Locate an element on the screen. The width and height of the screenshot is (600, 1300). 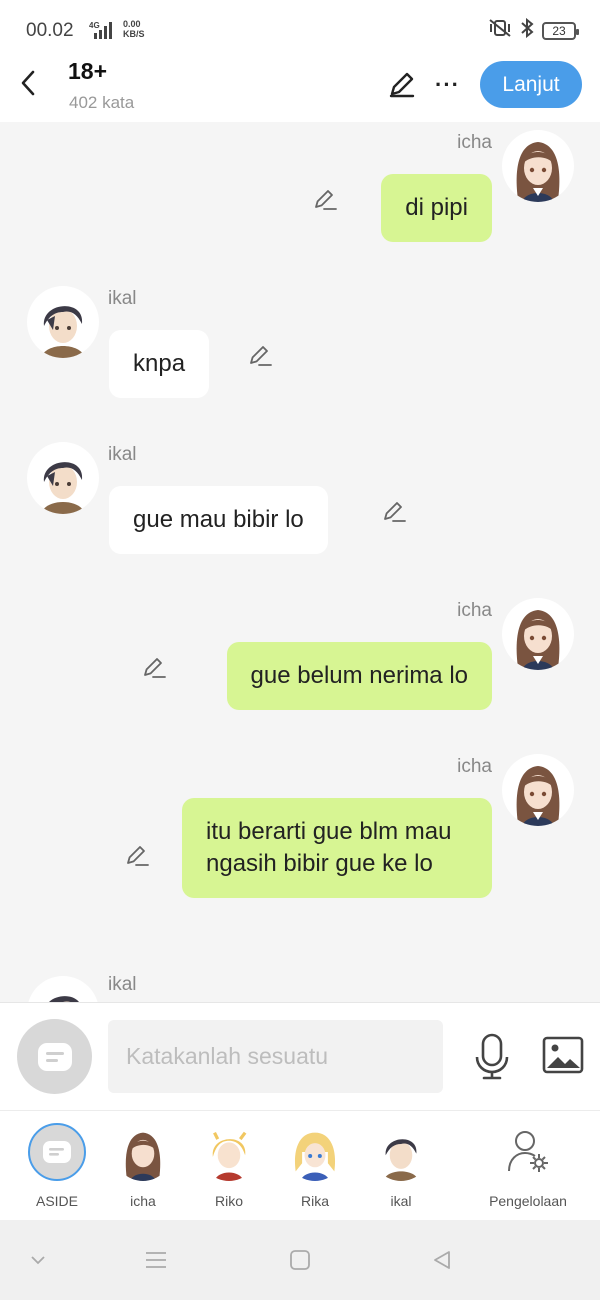
character-riko: Riko is located at coordinates (229, 1166).